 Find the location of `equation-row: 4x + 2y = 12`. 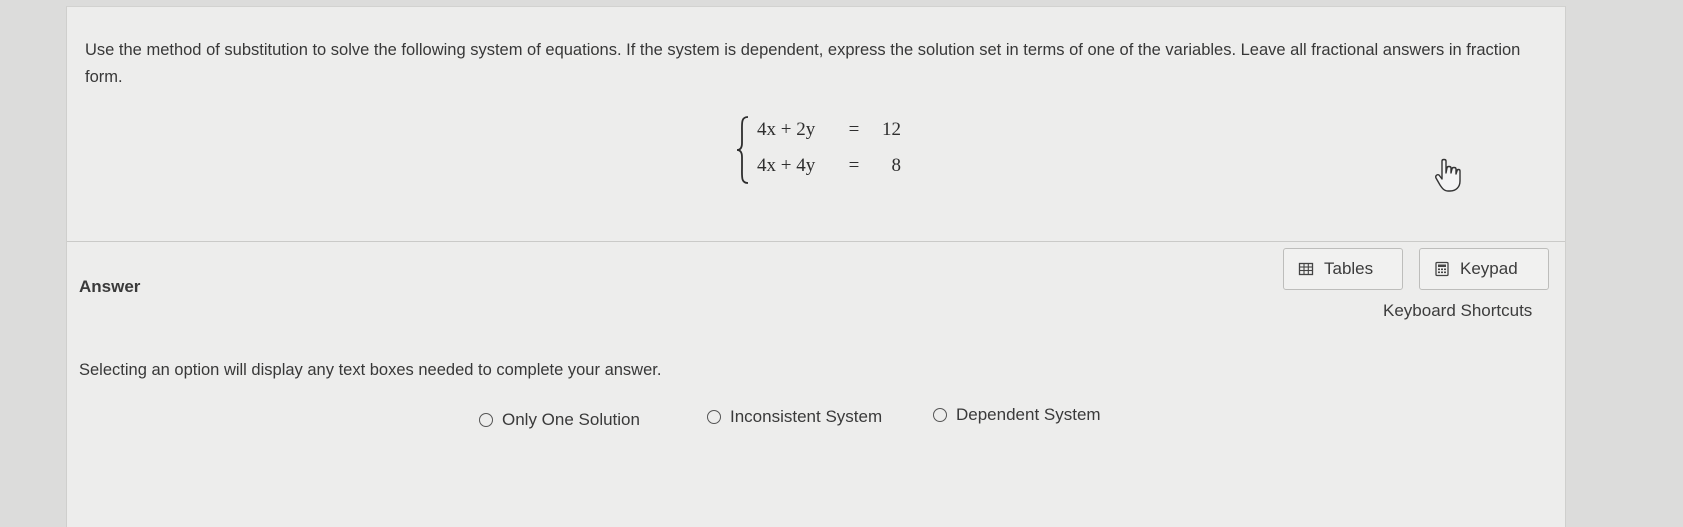

equation-row: 4x + 2y = 12 is located at coordinates (829, 130).